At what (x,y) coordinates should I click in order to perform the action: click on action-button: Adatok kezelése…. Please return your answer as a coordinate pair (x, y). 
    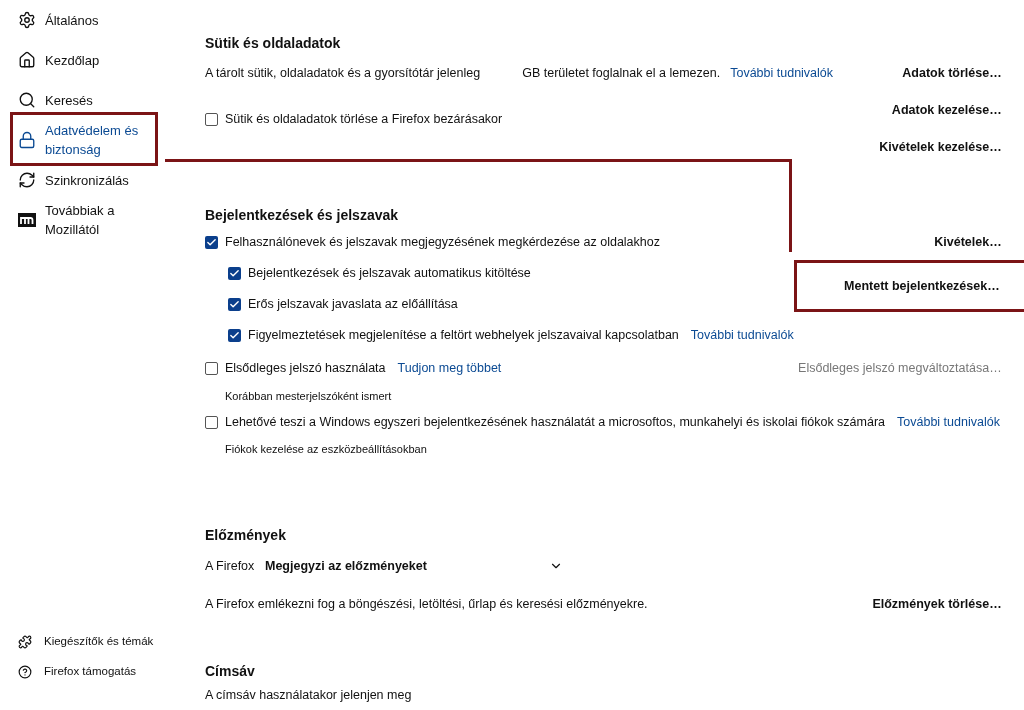
    Looking at the image, I should click on (946, 110).